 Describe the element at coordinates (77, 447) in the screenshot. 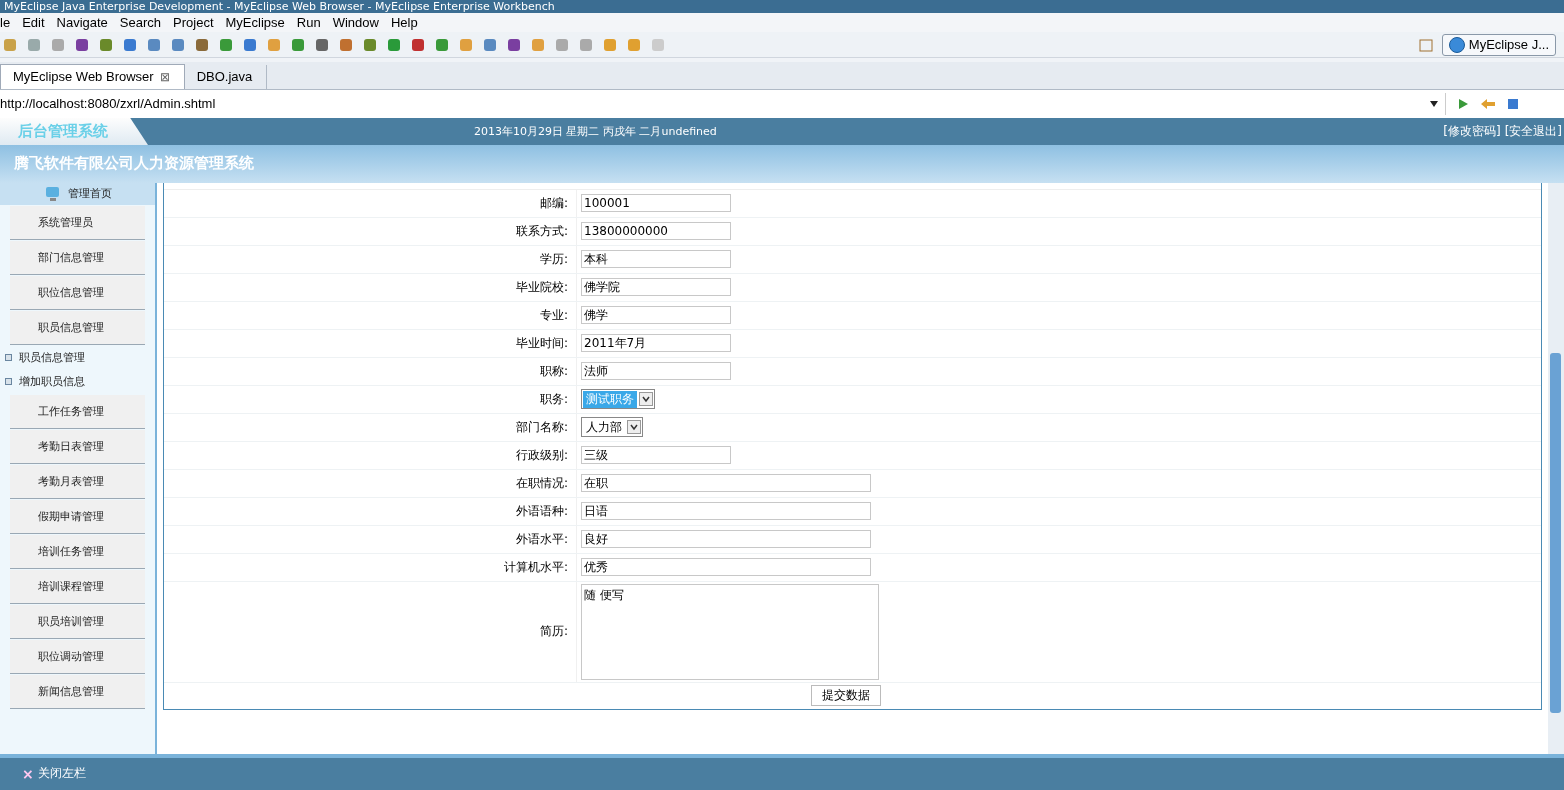

I see `sidebar-item: 考勤日表管理` at that location.